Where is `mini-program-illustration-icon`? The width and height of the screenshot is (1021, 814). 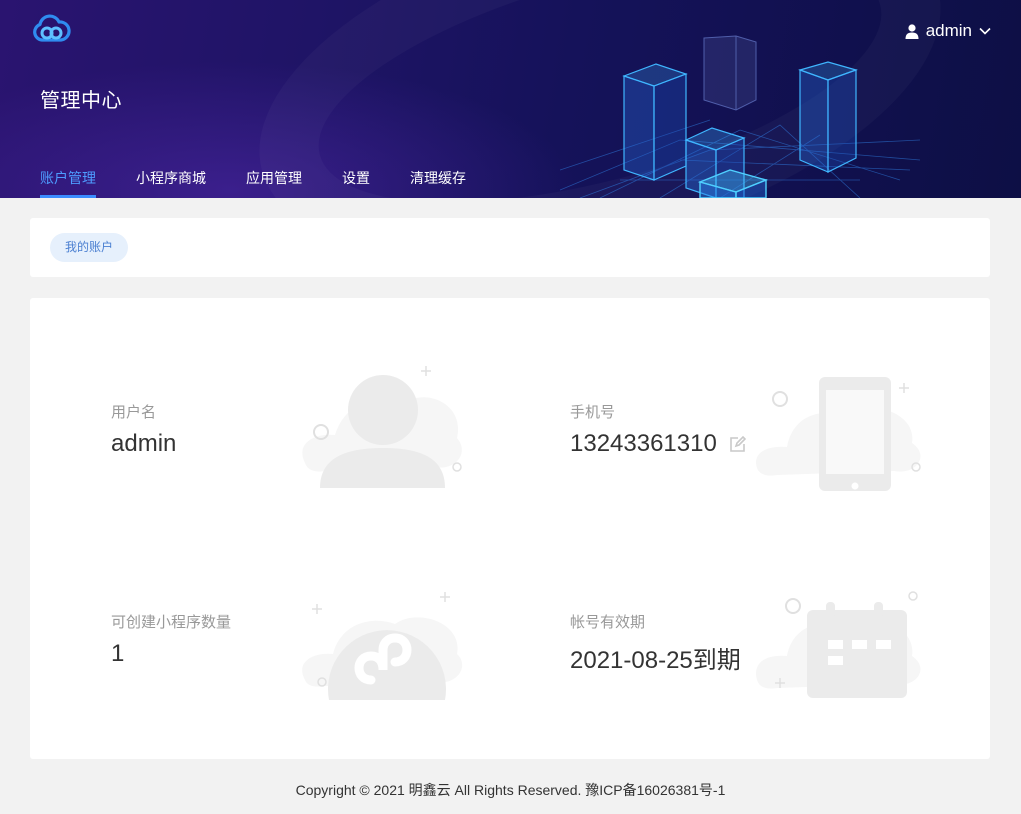 mini-program-illustration-icon is located at coordinates (382, 646).